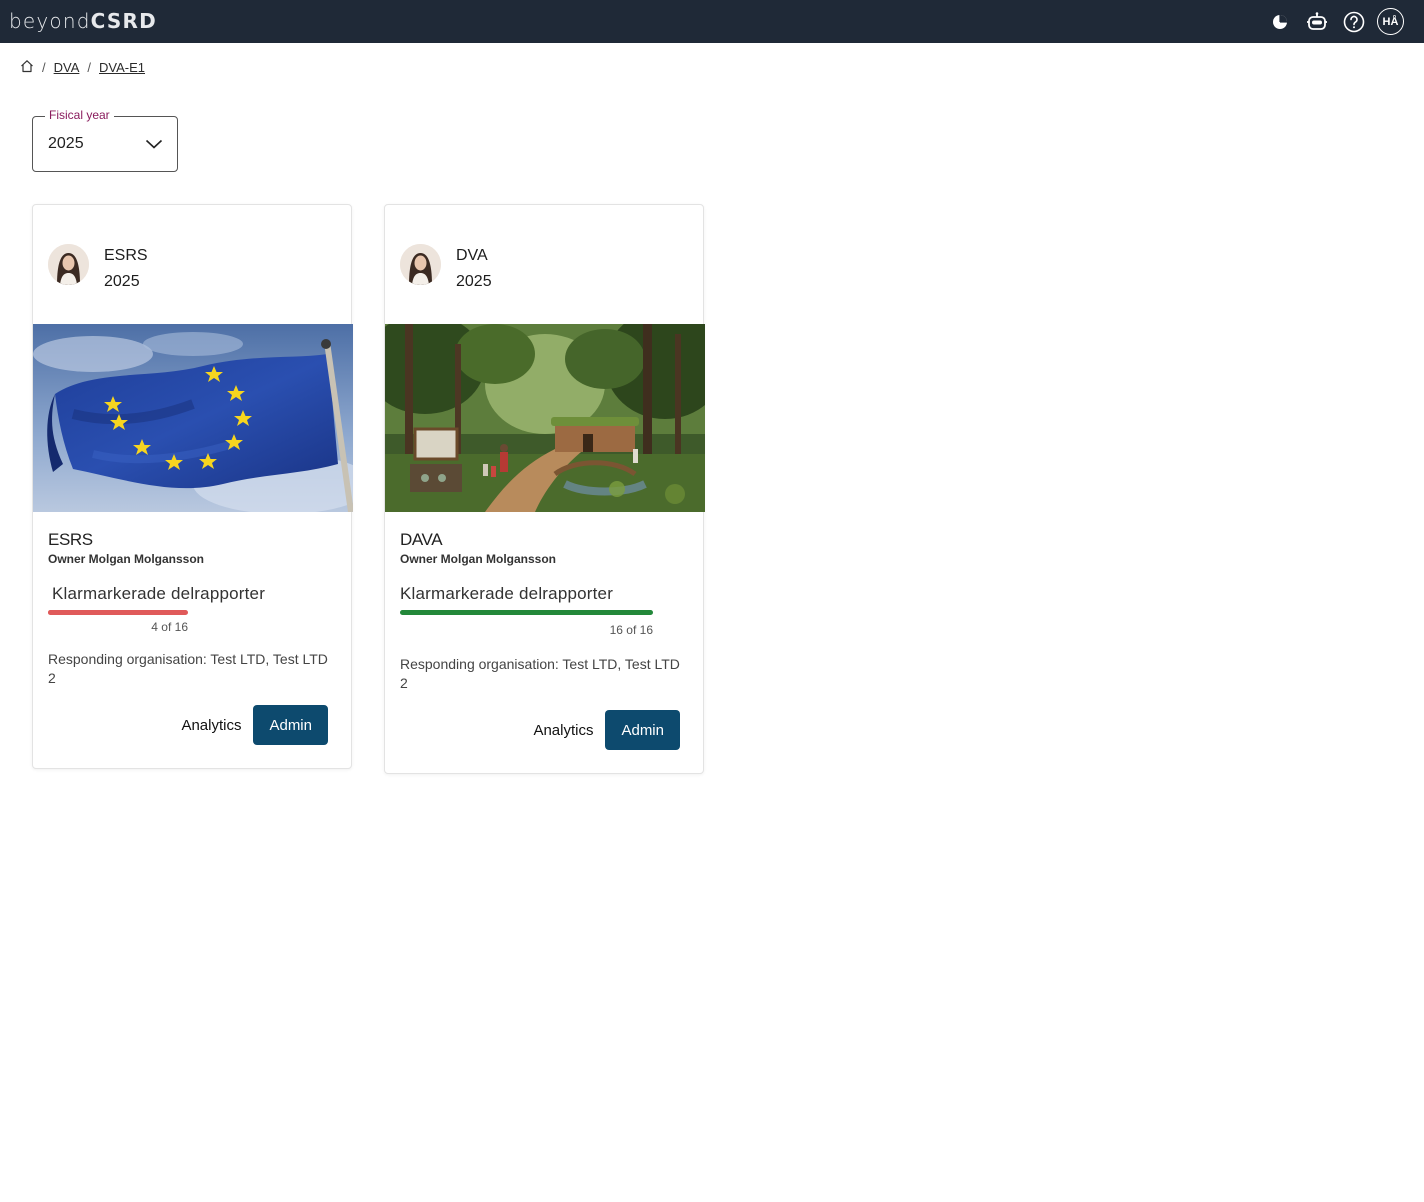 This screenshot has height=1202, width=1424. I want to click on logo-text-light: beyond, so click(50, 21).